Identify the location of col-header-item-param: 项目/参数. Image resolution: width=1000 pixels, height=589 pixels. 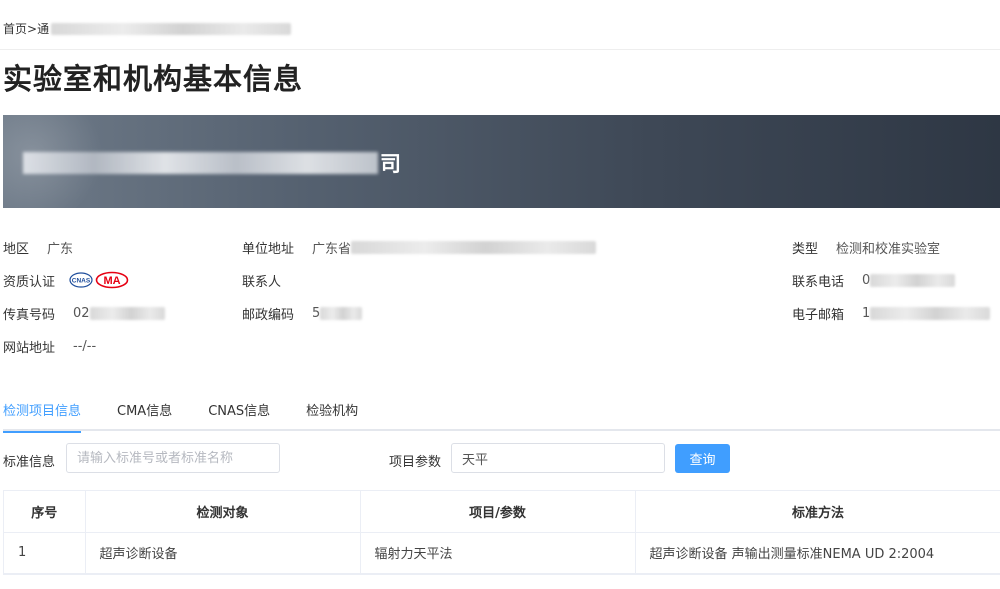
(498, 512).